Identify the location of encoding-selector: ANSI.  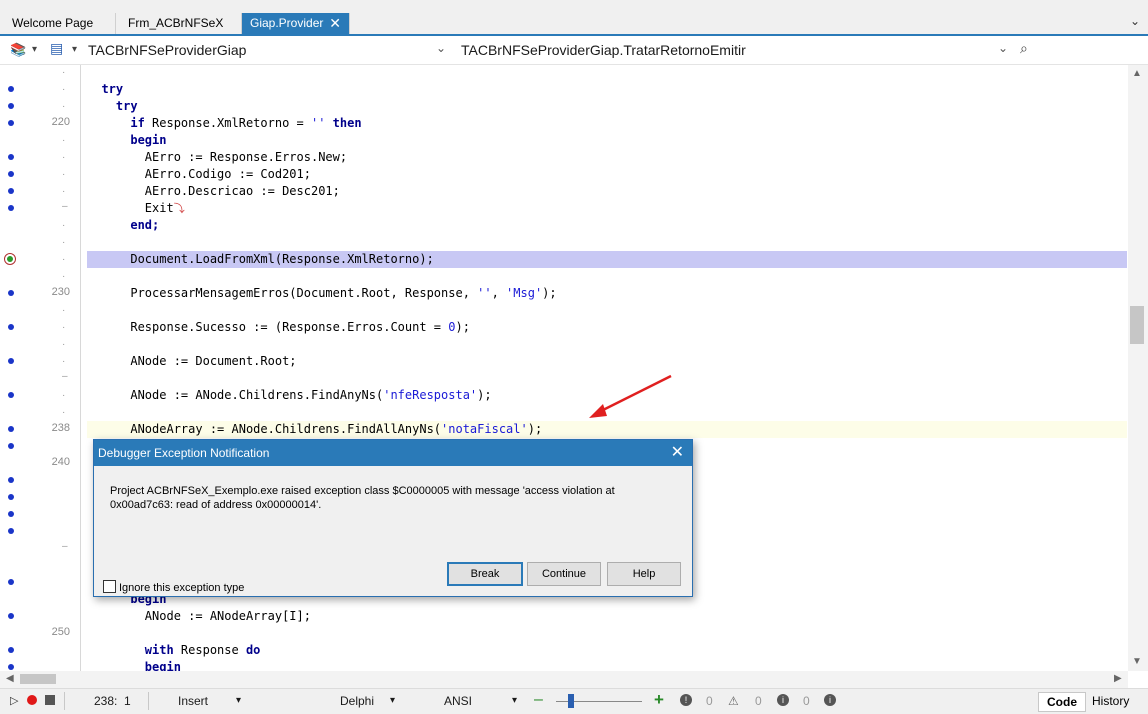
(458, 701).